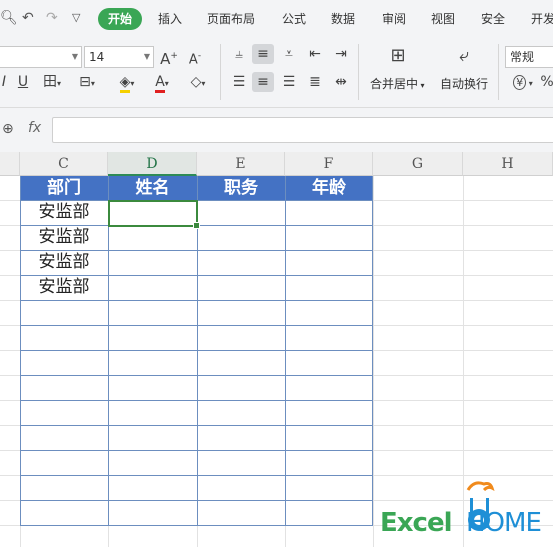  Describe the element at coordinates (52, 83) in the screenshot. I see `border-icon: 田▾` at that location.